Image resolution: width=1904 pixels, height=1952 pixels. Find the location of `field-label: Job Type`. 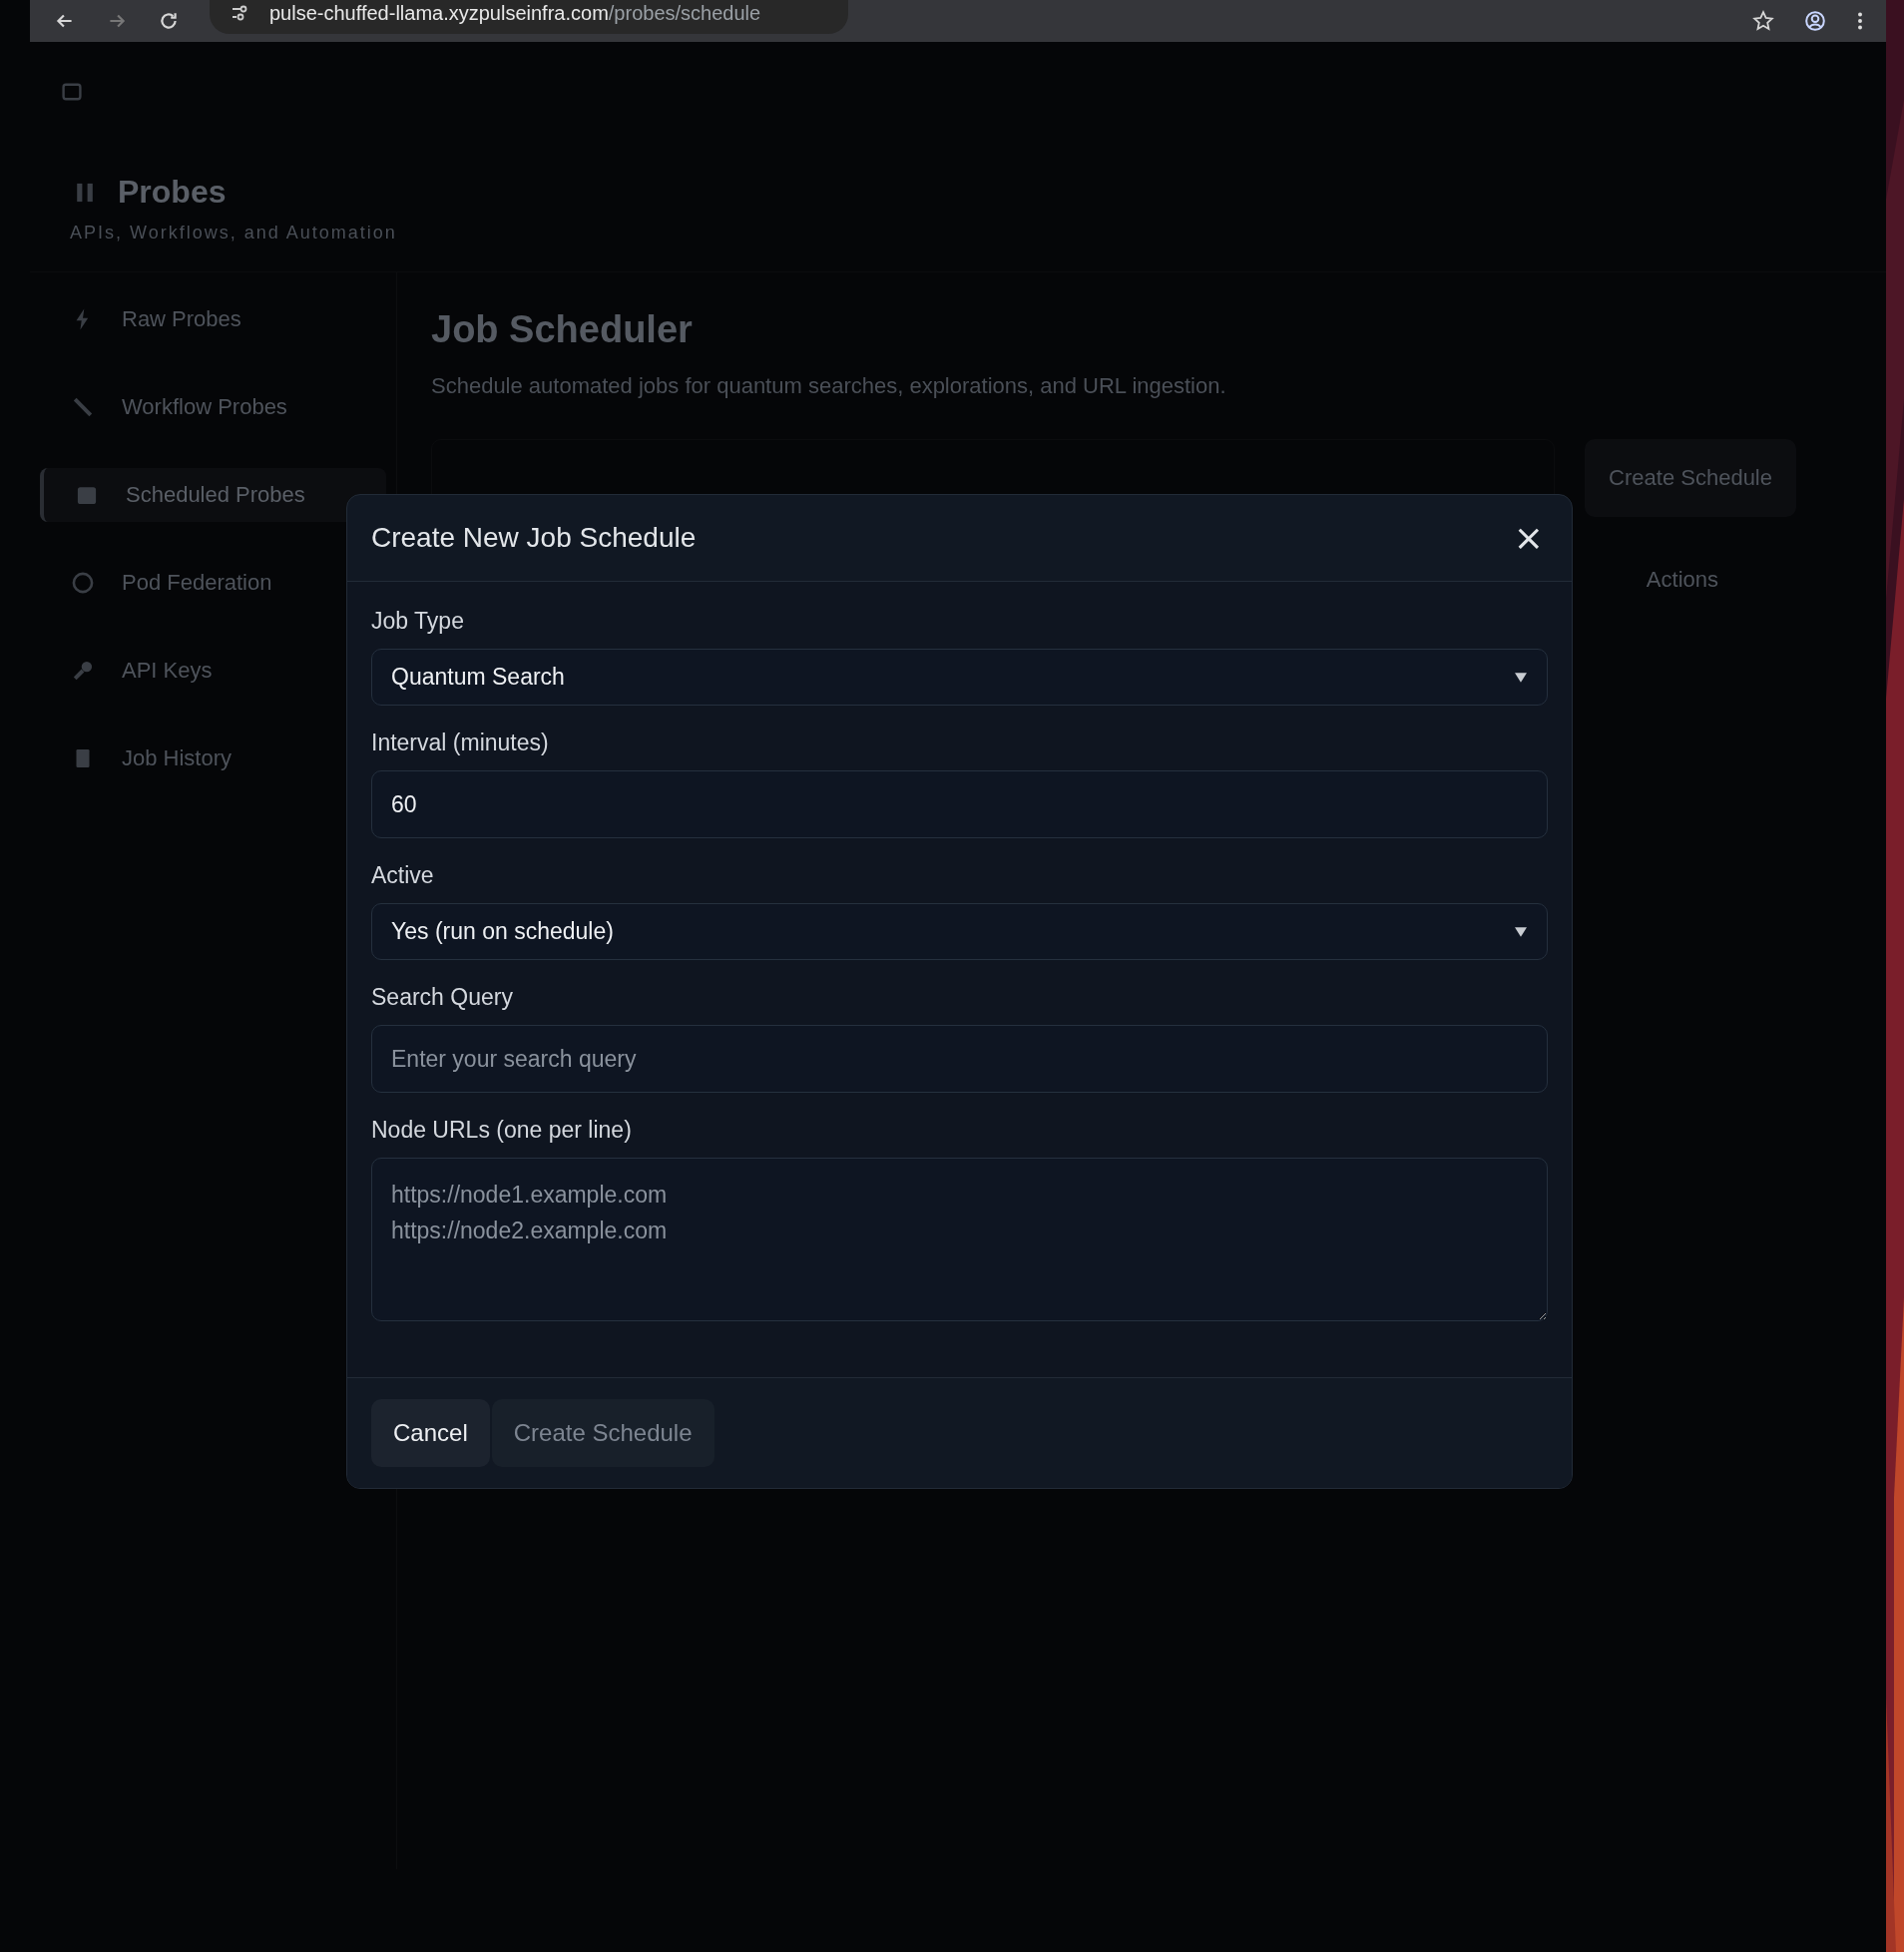

field-label: Job Type is located at coordinates (418, 621).